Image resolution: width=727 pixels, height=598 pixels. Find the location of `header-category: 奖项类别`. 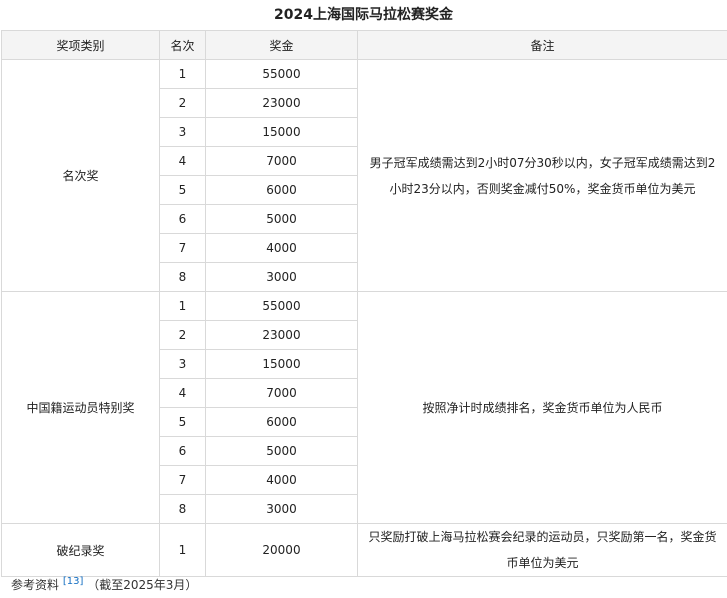

header-category: 奖项类别 is located at coordinates (80, 45).